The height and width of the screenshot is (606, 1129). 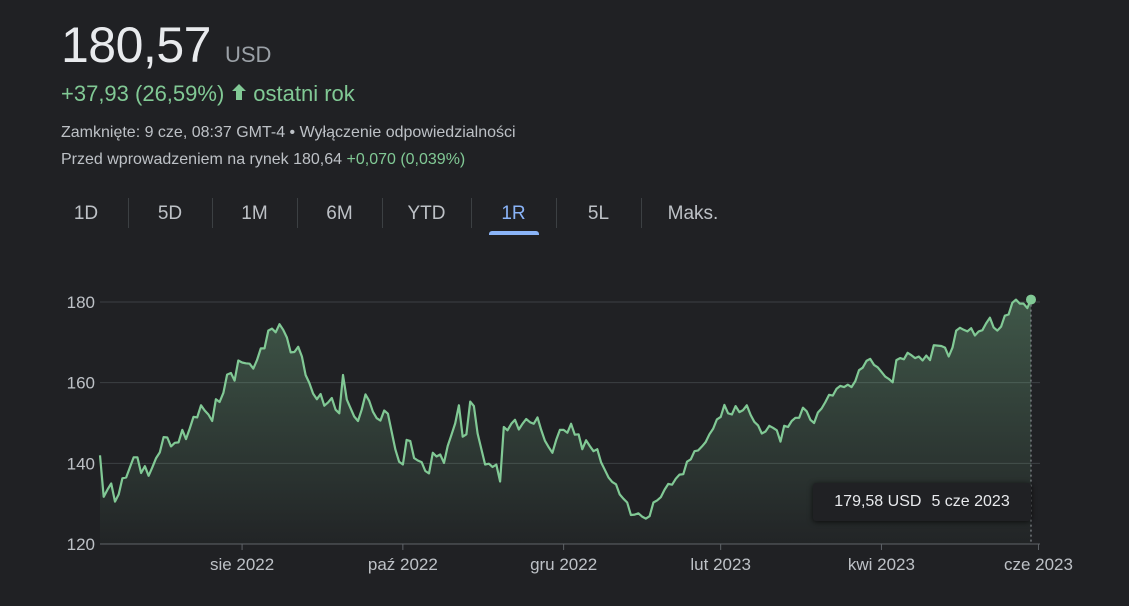 I want to click on x-tick-label: gru 2022, so click(x=563, y=564).